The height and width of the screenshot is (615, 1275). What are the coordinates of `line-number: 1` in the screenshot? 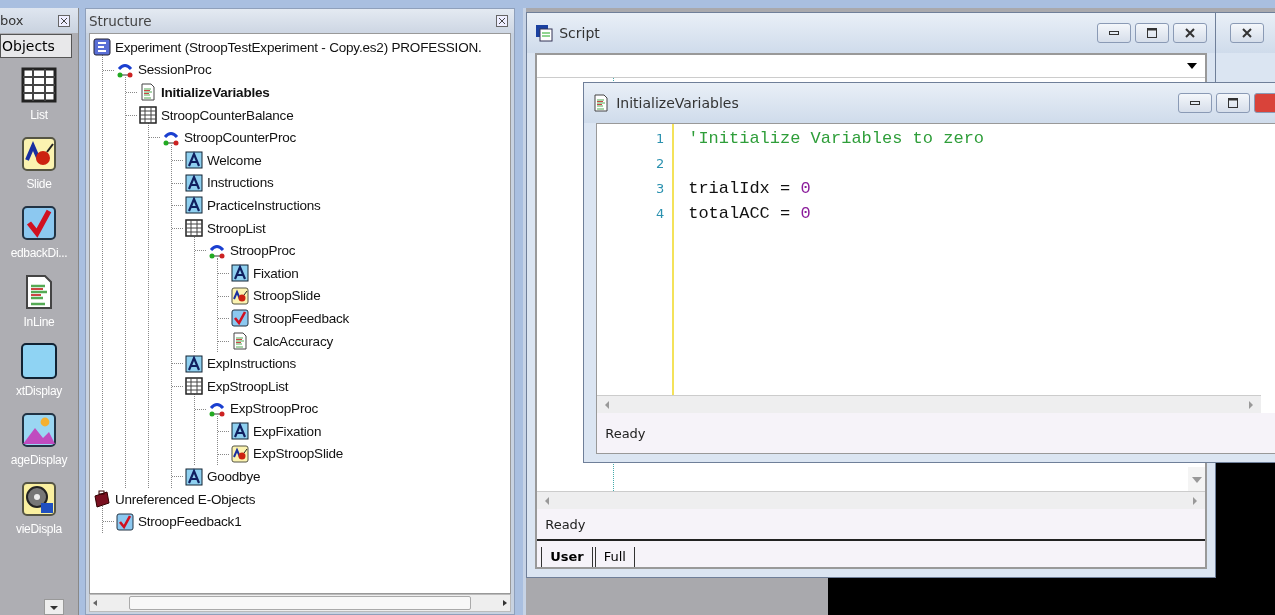 It's located at (660, 138).